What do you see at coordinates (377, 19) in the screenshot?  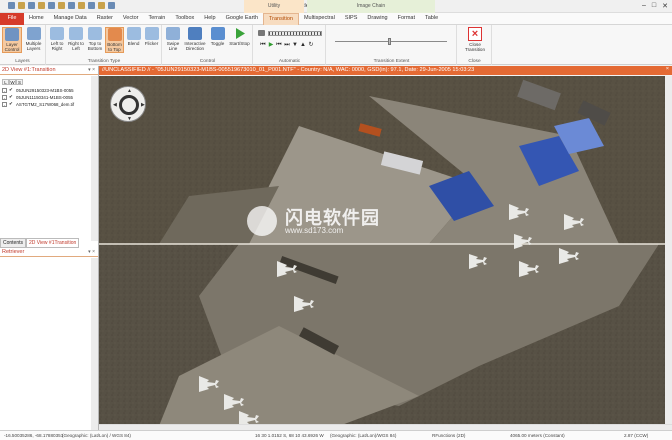 I see `tab-drawing: Drawing` at bounding box center [377, 19].